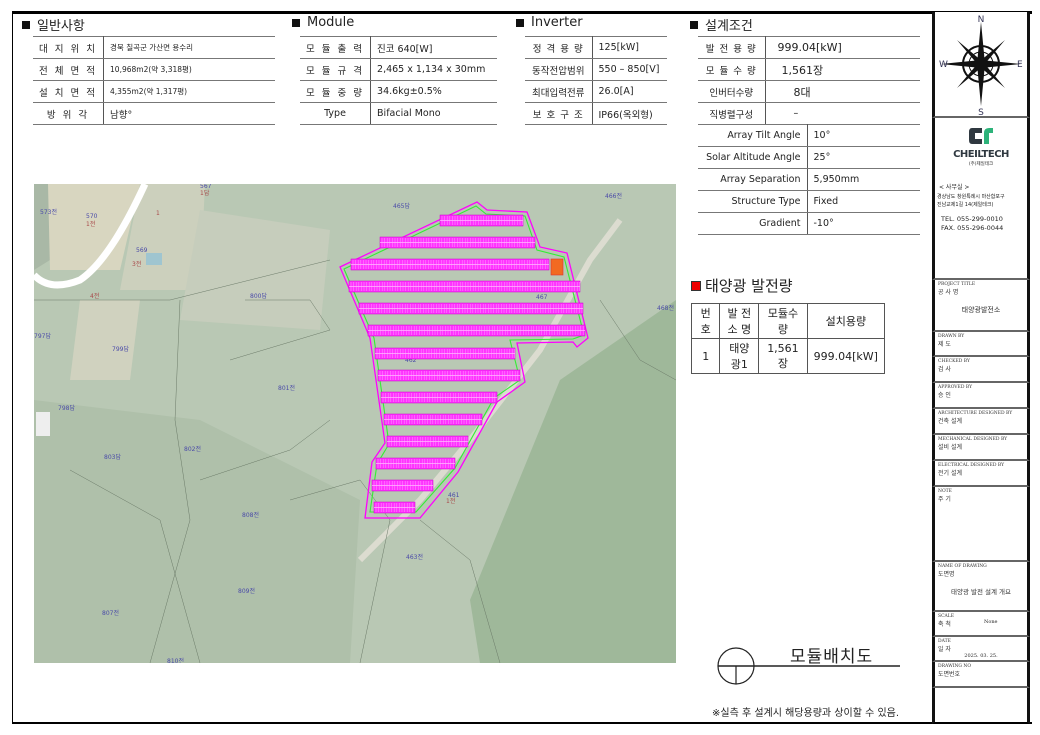 The width and height of the screenshot is (1040, 735). What do you see at coordinates (629, 69) in the screenshot?
I see `value: 550 – 850[V]` at bounding box center [629, 69].